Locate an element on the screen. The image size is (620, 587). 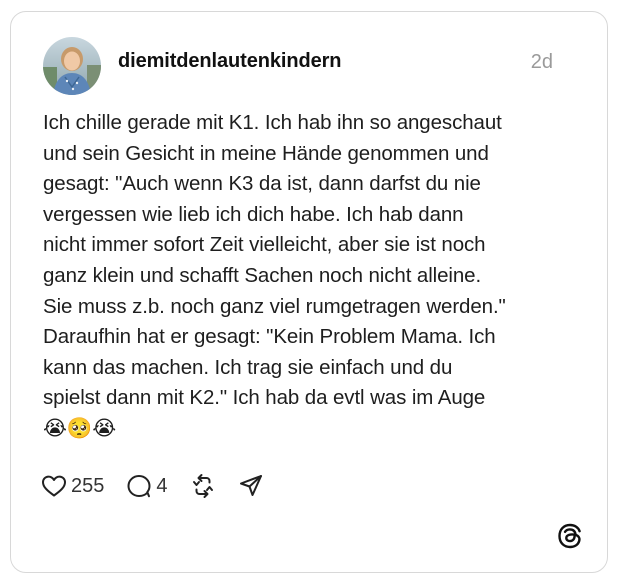
post-timestamp: 2d is located at coordinates (541, 62).